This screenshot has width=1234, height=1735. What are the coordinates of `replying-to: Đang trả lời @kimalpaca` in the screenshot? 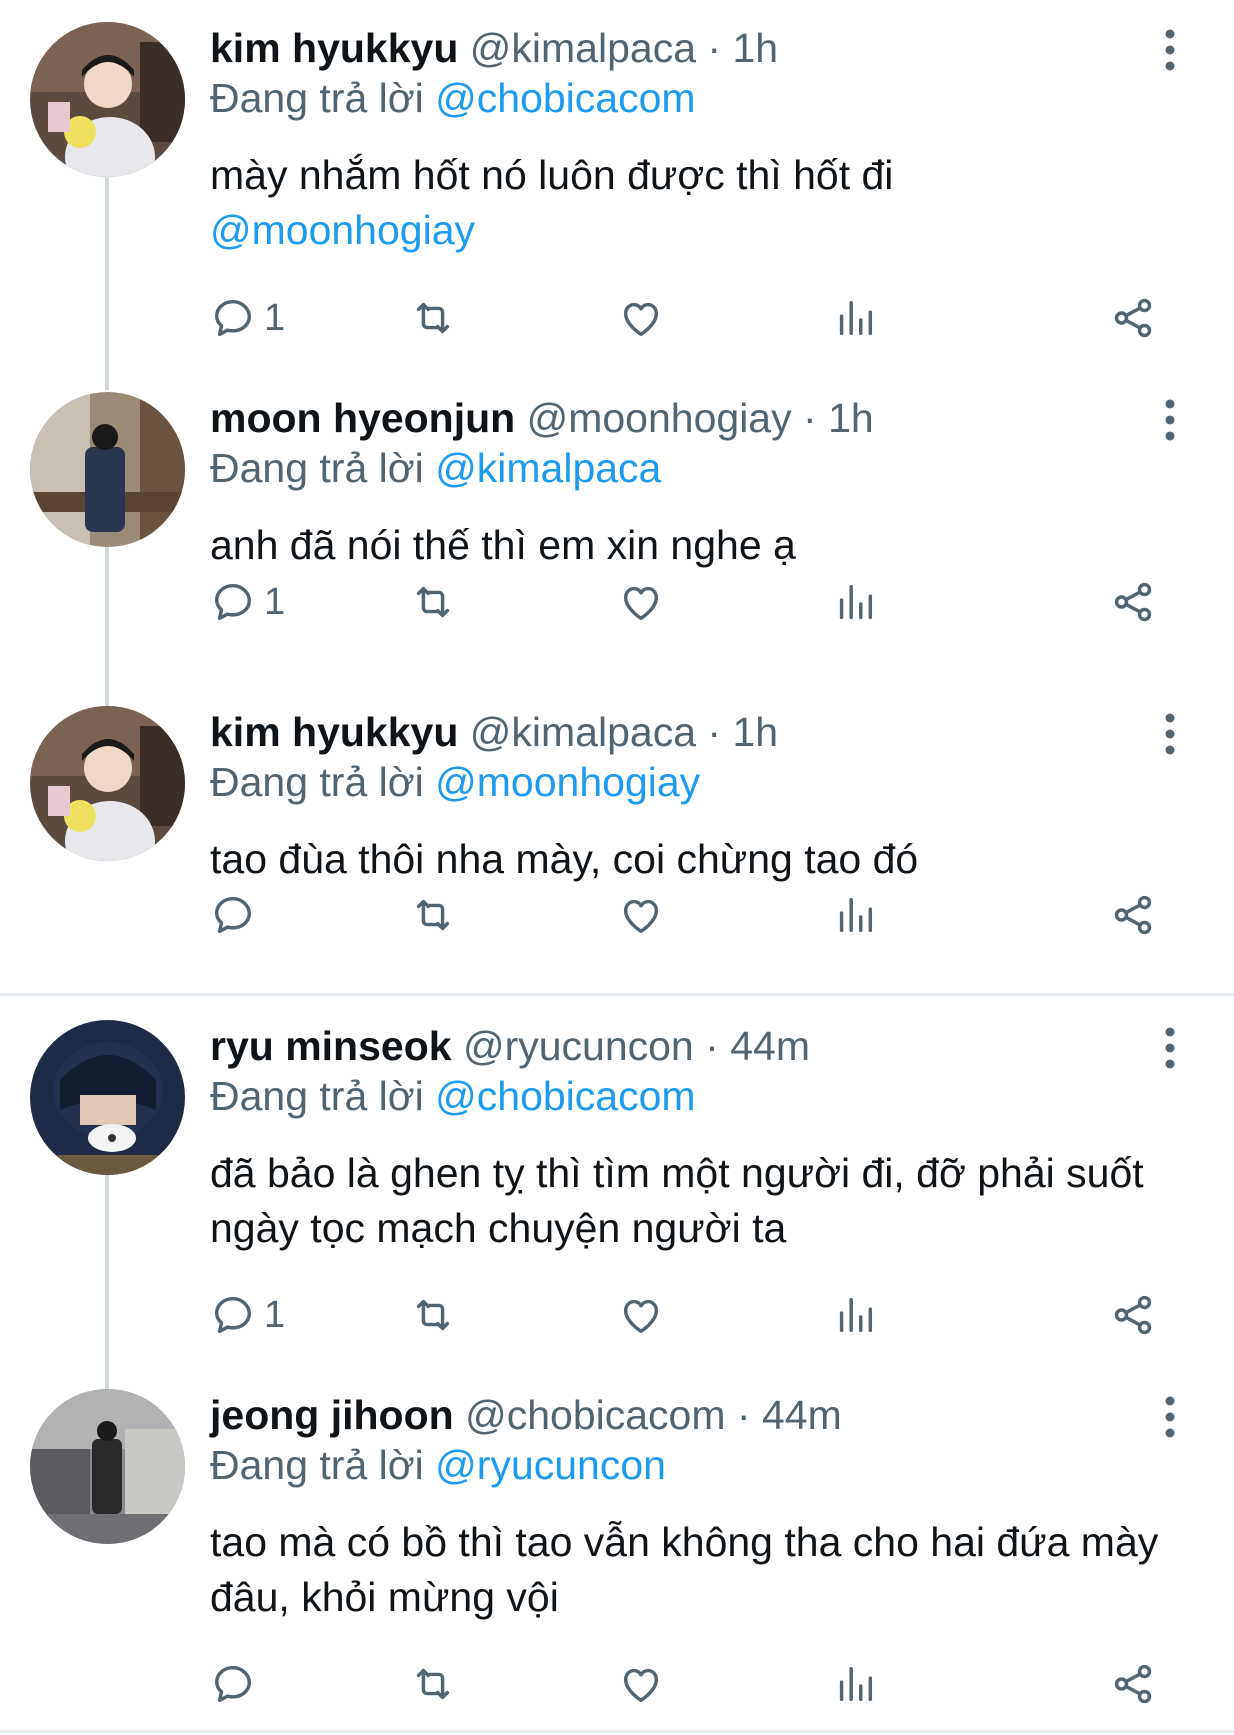 It's located at (435, 468).